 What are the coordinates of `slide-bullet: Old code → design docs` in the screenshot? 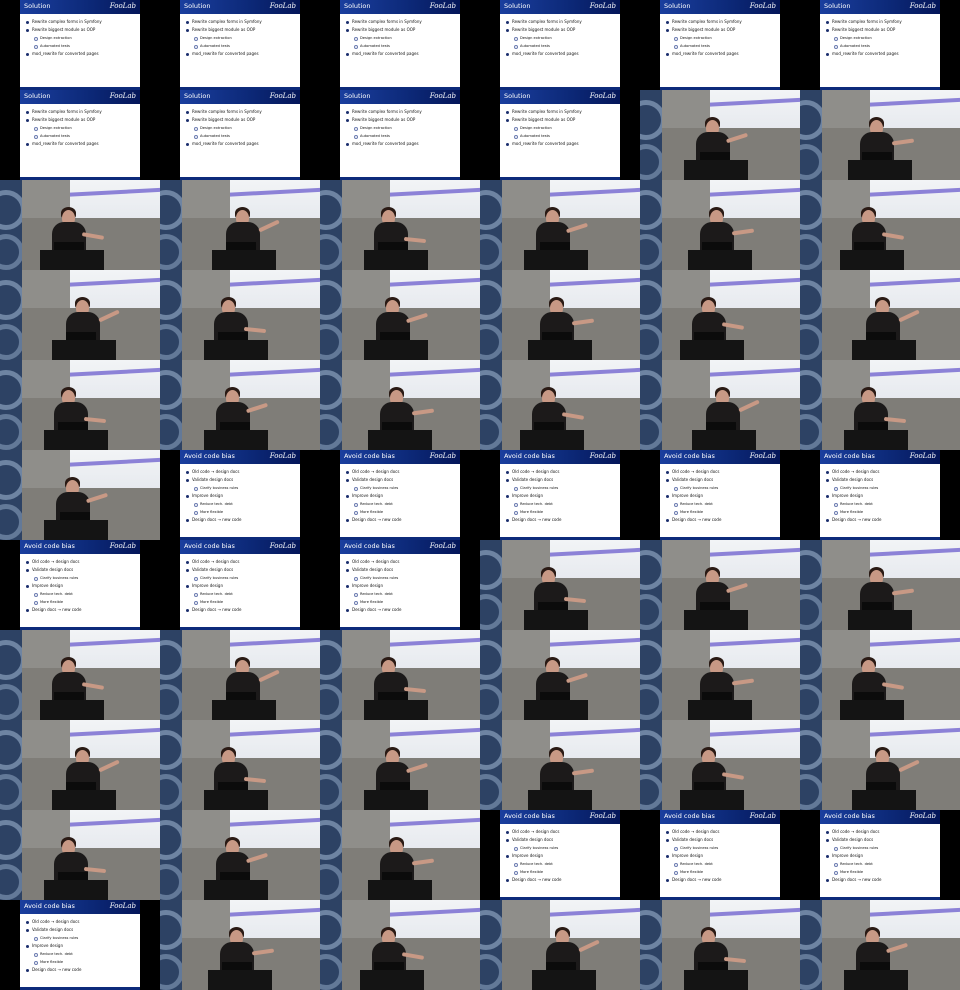 It's located at (722, 832).